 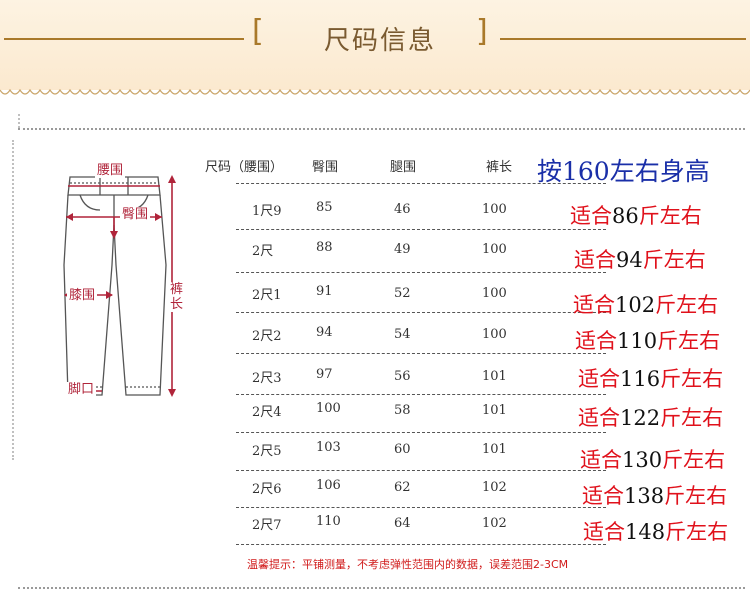 What do you see at coordinates (645, 532) in the screenshot?
I see `fit-weight-value: 148` at bounding box center [645, 532].